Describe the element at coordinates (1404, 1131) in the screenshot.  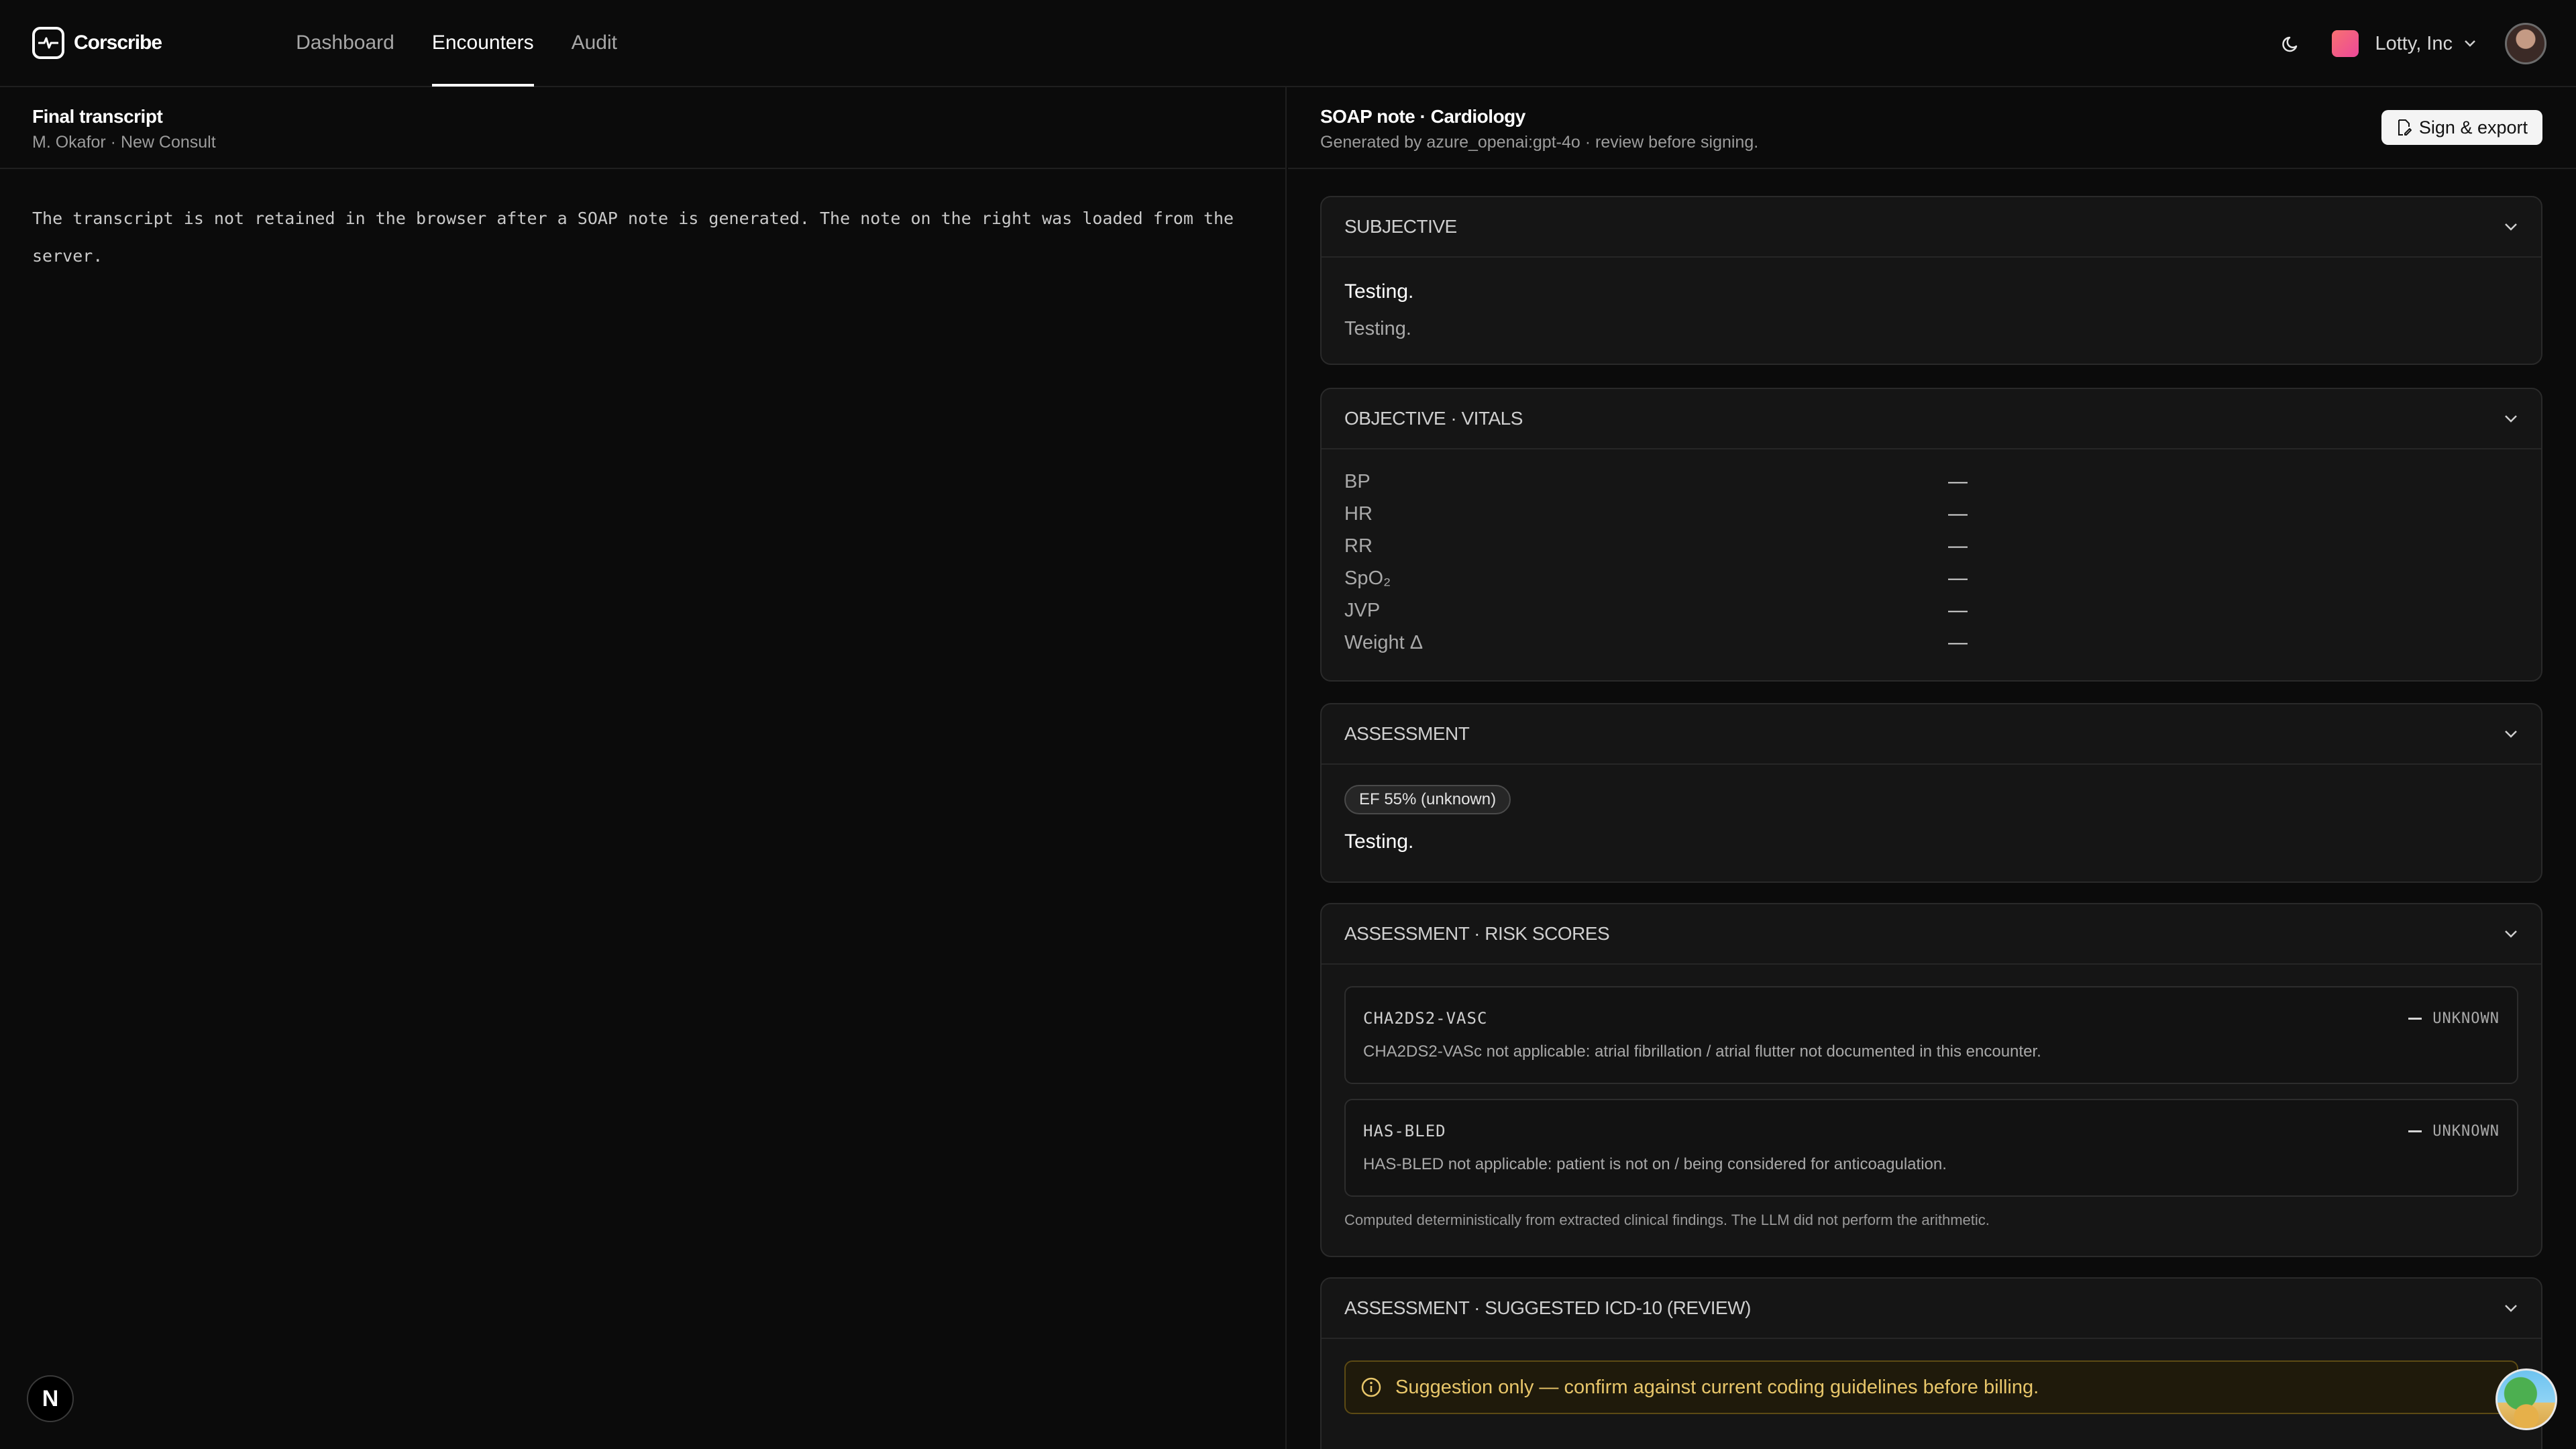
I see `risk-score-name: HAS-BLED` at that location.